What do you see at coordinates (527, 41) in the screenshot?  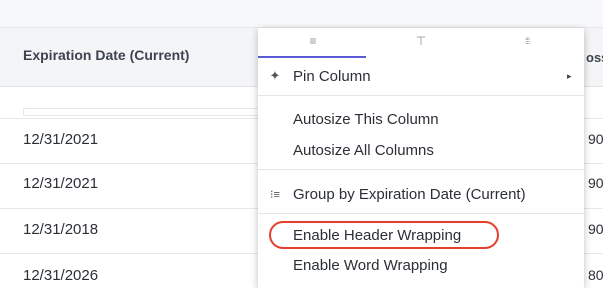 I see `columns-tab-icon: ⁞⁞⁞` at bounding box center [527, 41].